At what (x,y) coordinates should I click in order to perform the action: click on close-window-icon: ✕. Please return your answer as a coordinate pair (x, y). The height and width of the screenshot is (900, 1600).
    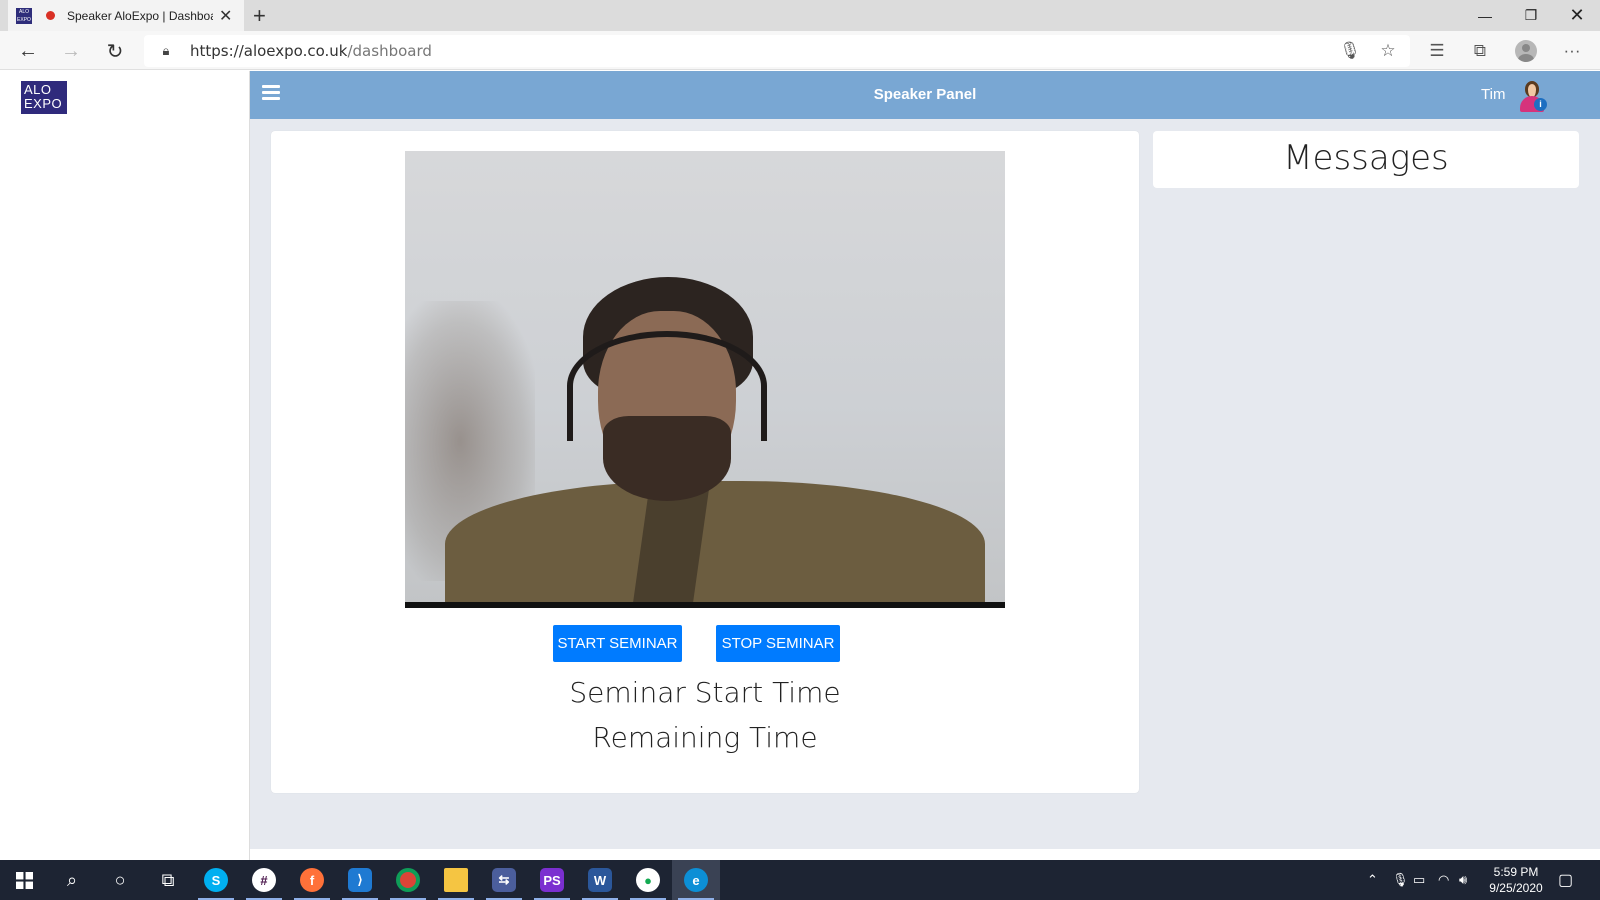
    Looking at the image, I should click on (1577, 15).